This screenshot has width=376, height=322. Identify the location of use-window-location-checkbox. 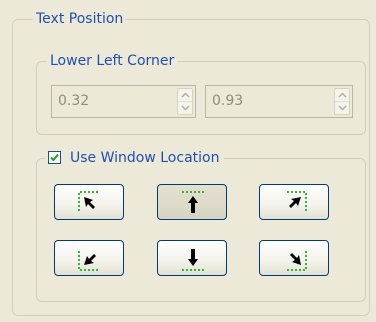
(54, 157).